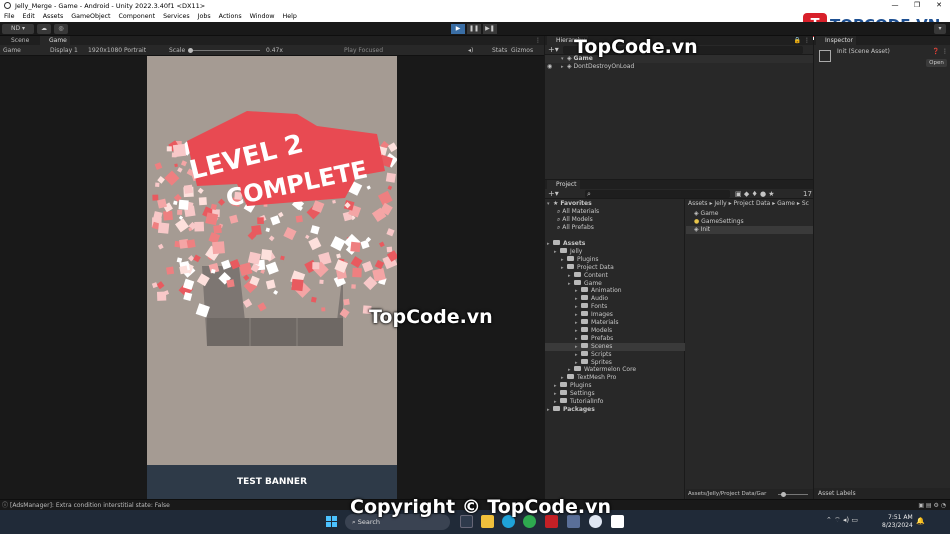  I want to click on menu-gameobject: GameObject, so click(90, 16).